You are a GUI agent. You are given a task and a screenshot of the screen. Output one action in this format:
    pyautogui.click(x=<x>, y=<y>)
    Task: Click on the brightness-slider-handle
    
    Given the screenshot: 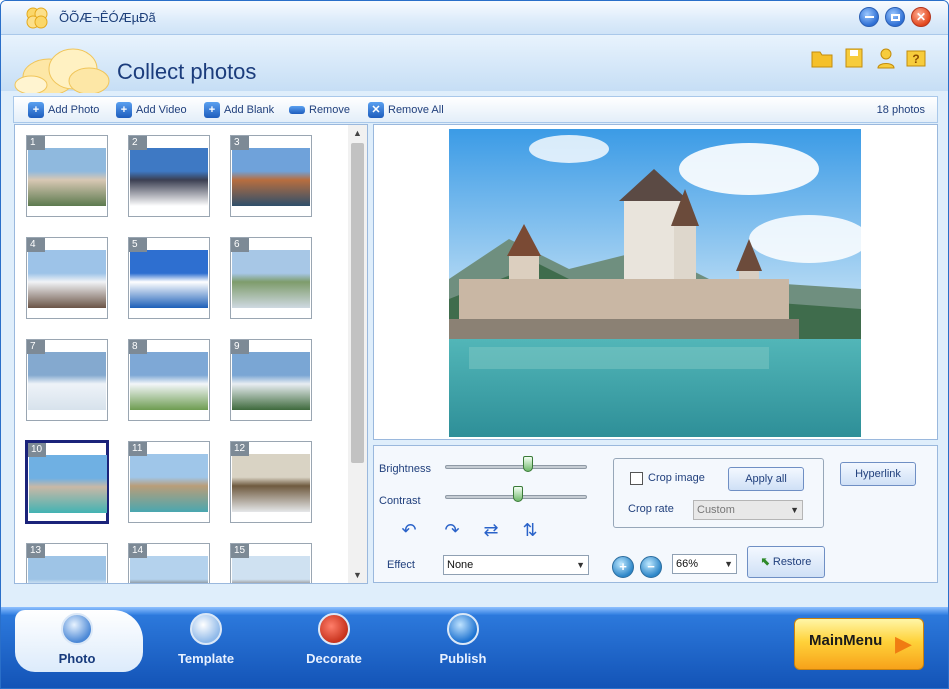 What is the action you would take?
    pyautogui.click(x=528, y=464)
    